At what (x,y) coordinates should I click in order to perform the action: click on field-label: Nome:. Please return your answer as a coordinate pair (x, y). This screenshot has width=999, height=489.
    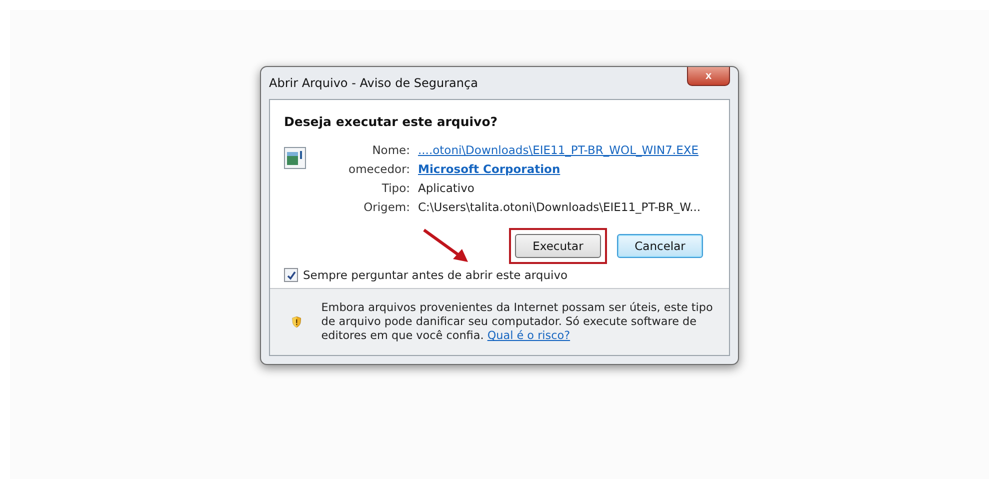
    Looking at the image, I should click on (390, 150).